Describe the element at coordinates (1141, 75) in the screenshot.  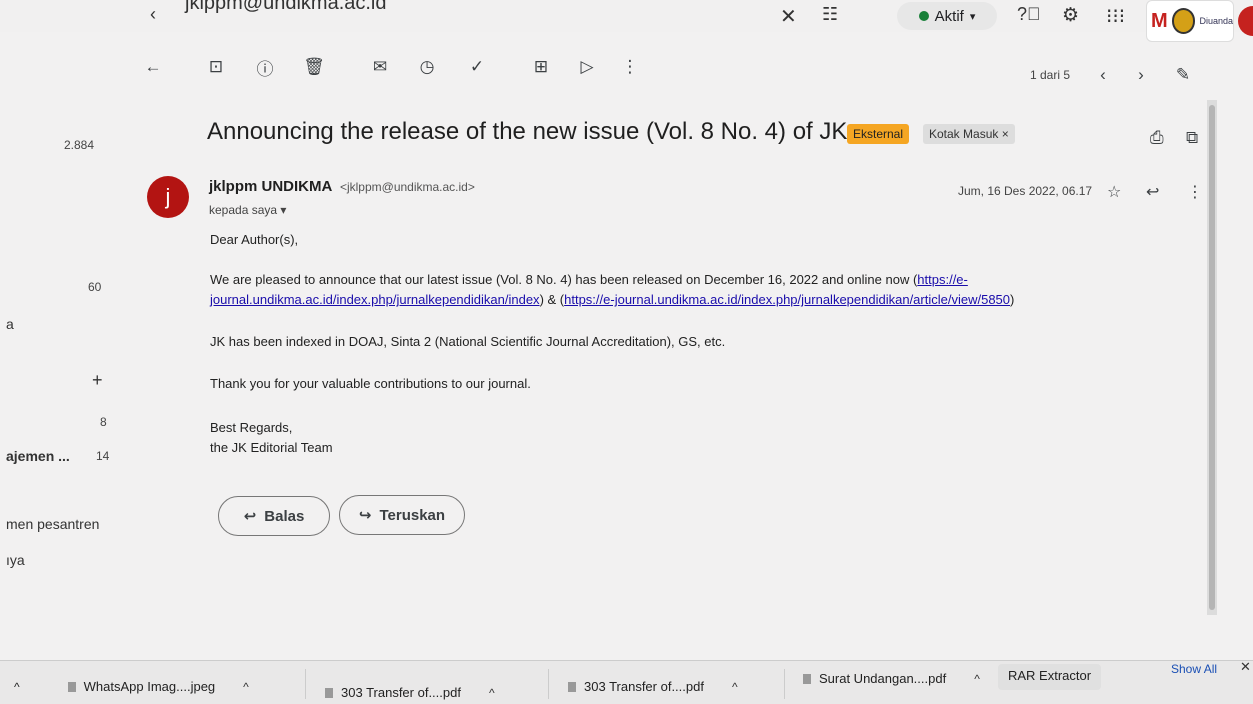
I see `older-chevron-icon: ›` at that location.